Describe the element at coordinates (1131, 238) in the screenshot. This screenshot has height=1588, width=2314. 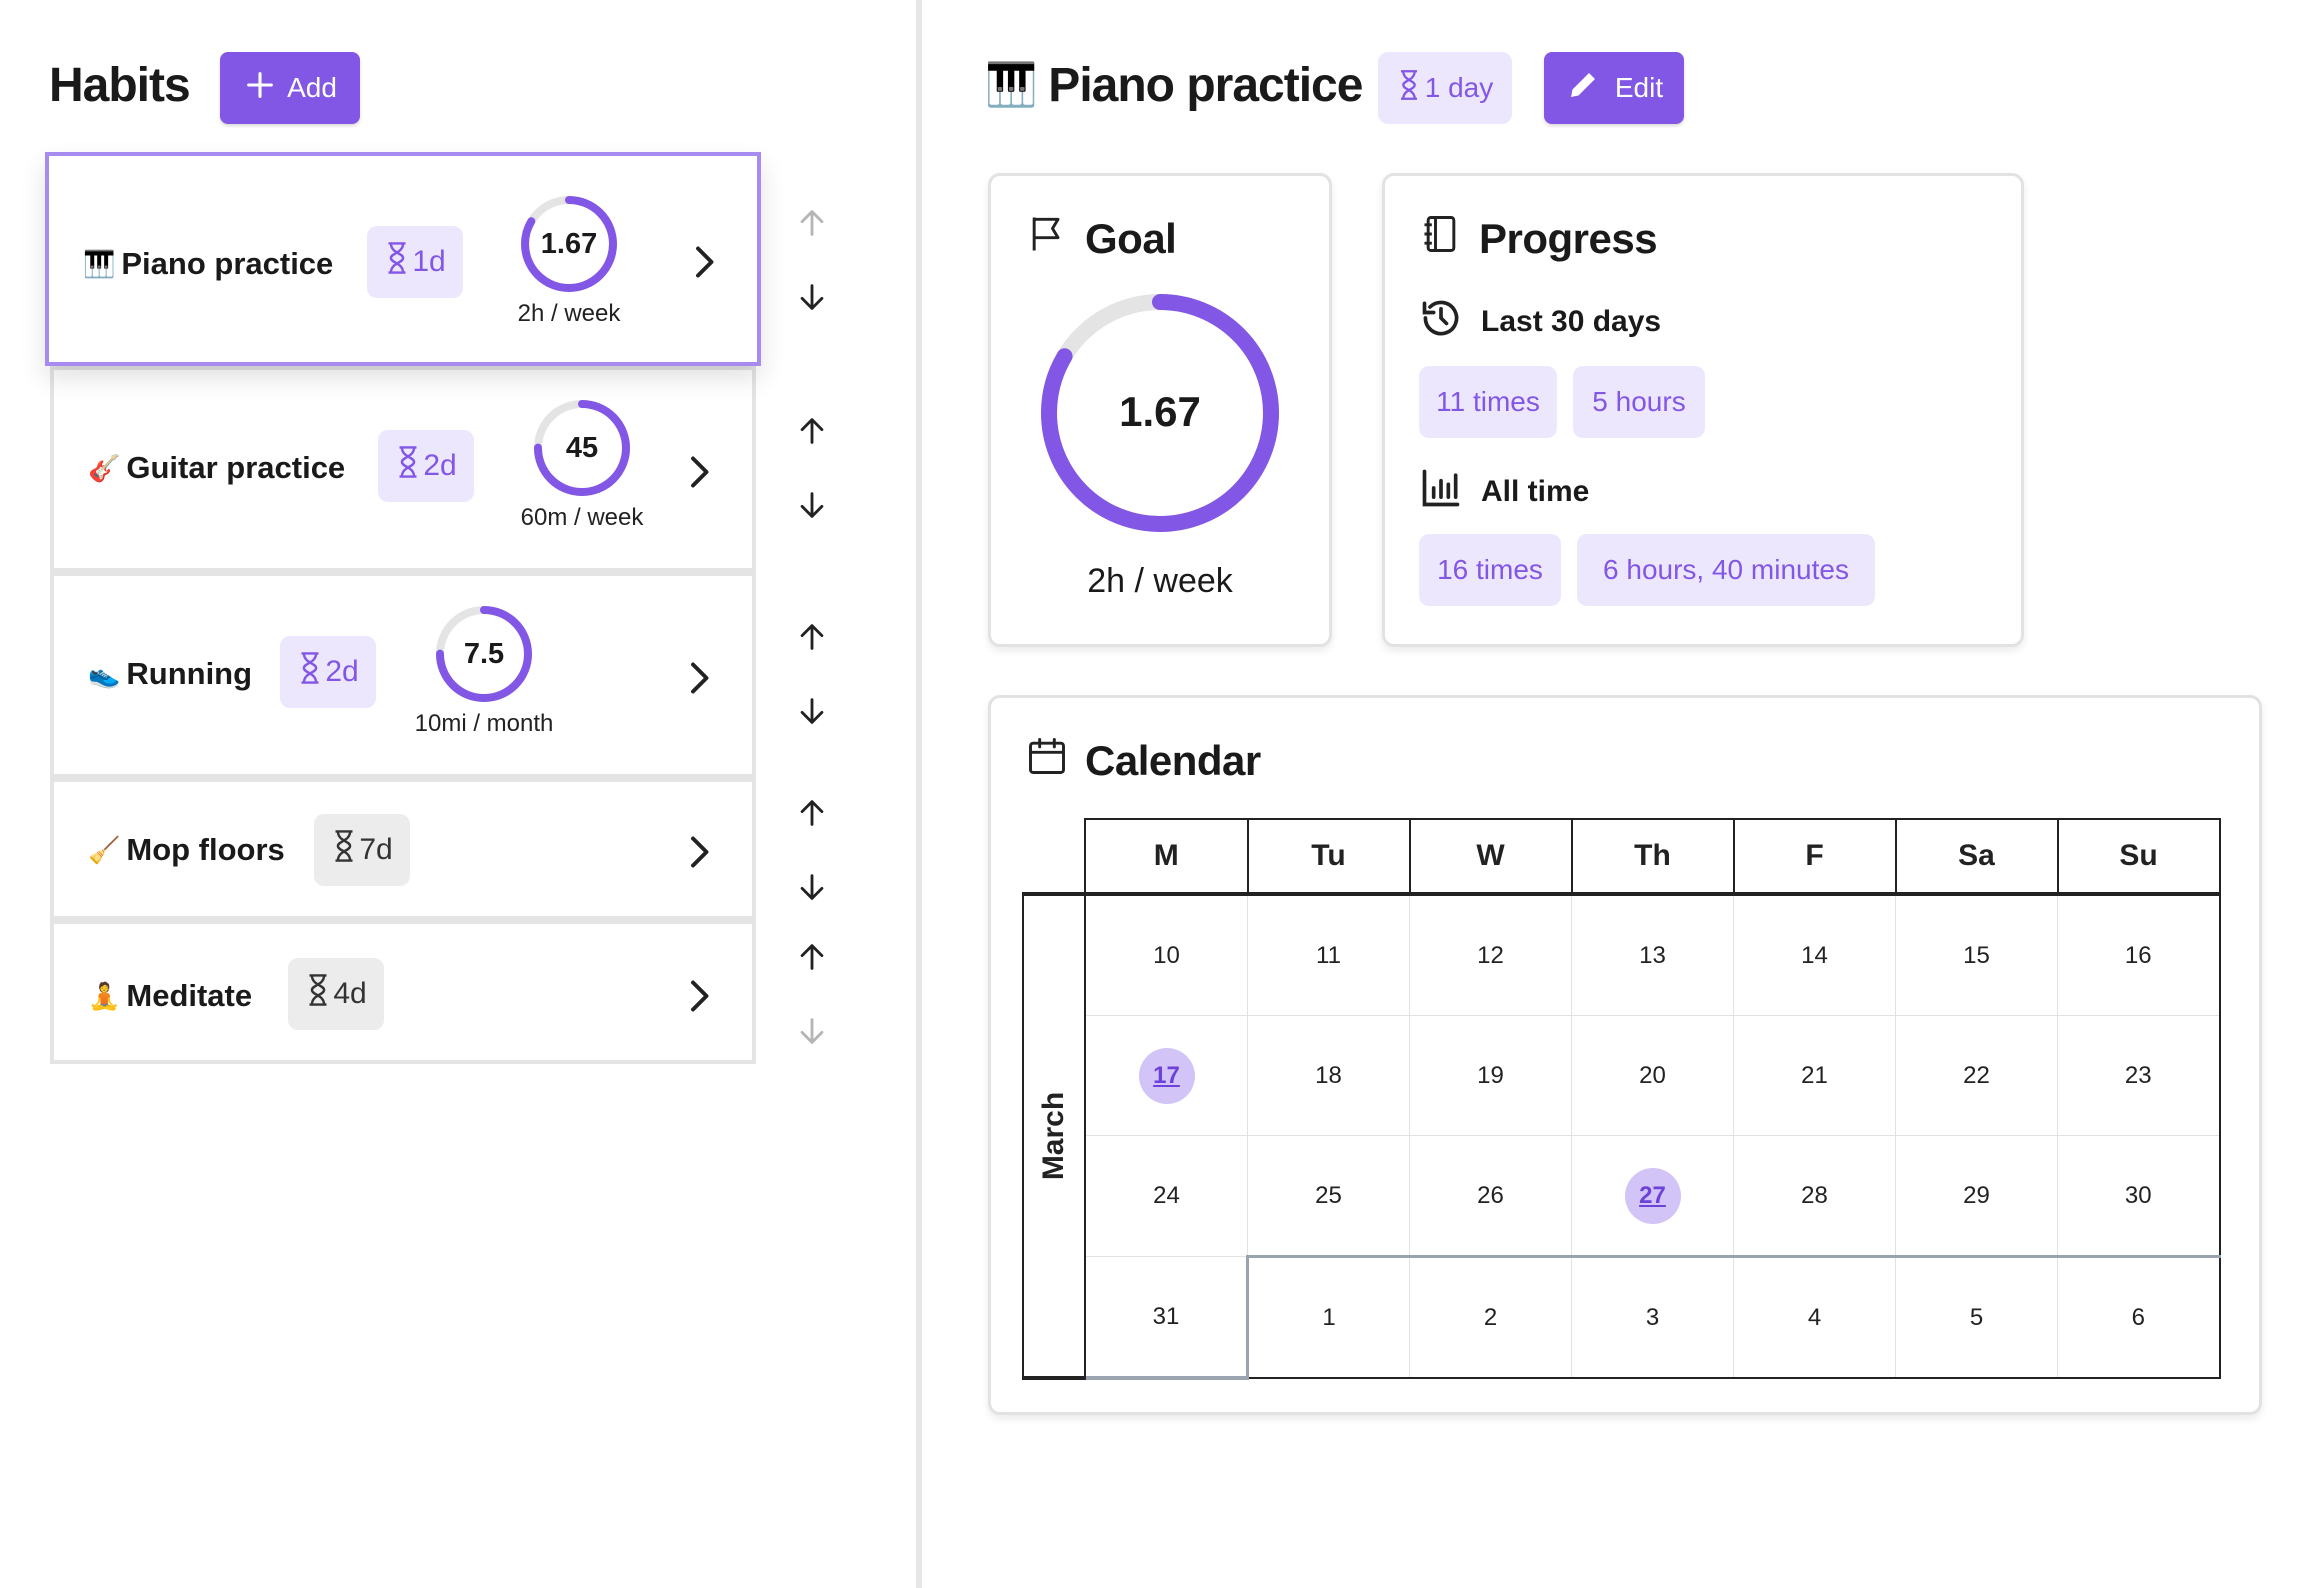
I see `goal-title: Goal` at that location.